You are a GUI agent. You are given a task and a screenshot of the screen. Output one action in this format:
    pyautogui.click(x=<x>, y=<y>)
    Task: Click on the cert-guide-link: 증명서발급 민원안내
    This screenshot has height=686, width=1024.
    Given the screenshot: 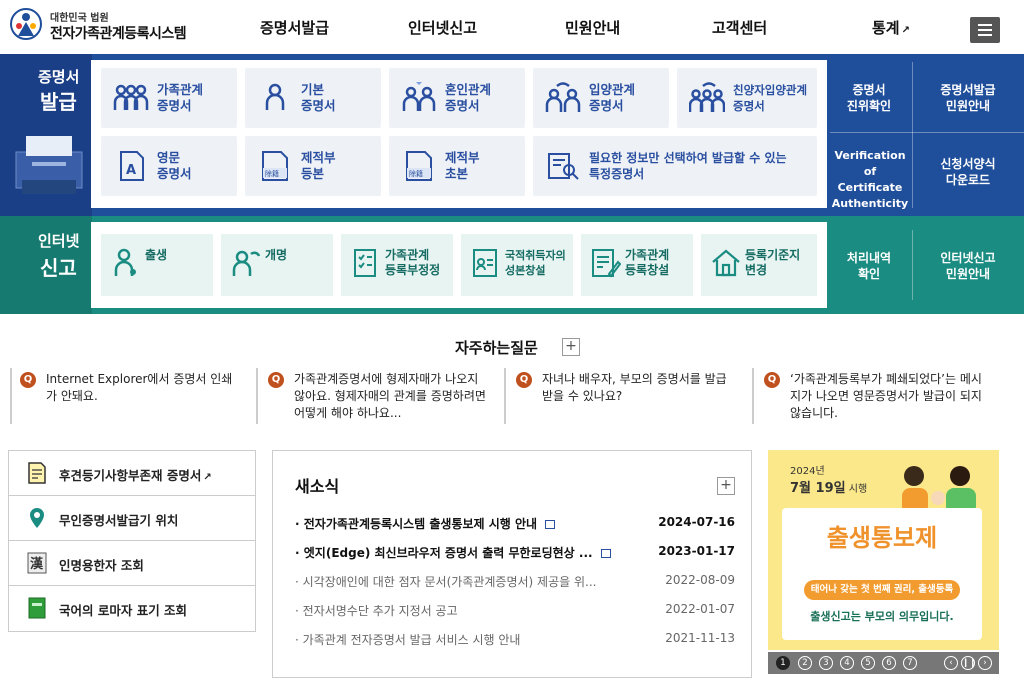 What is the action you would take?
    pyautogui.click(x=968, y=98)
    